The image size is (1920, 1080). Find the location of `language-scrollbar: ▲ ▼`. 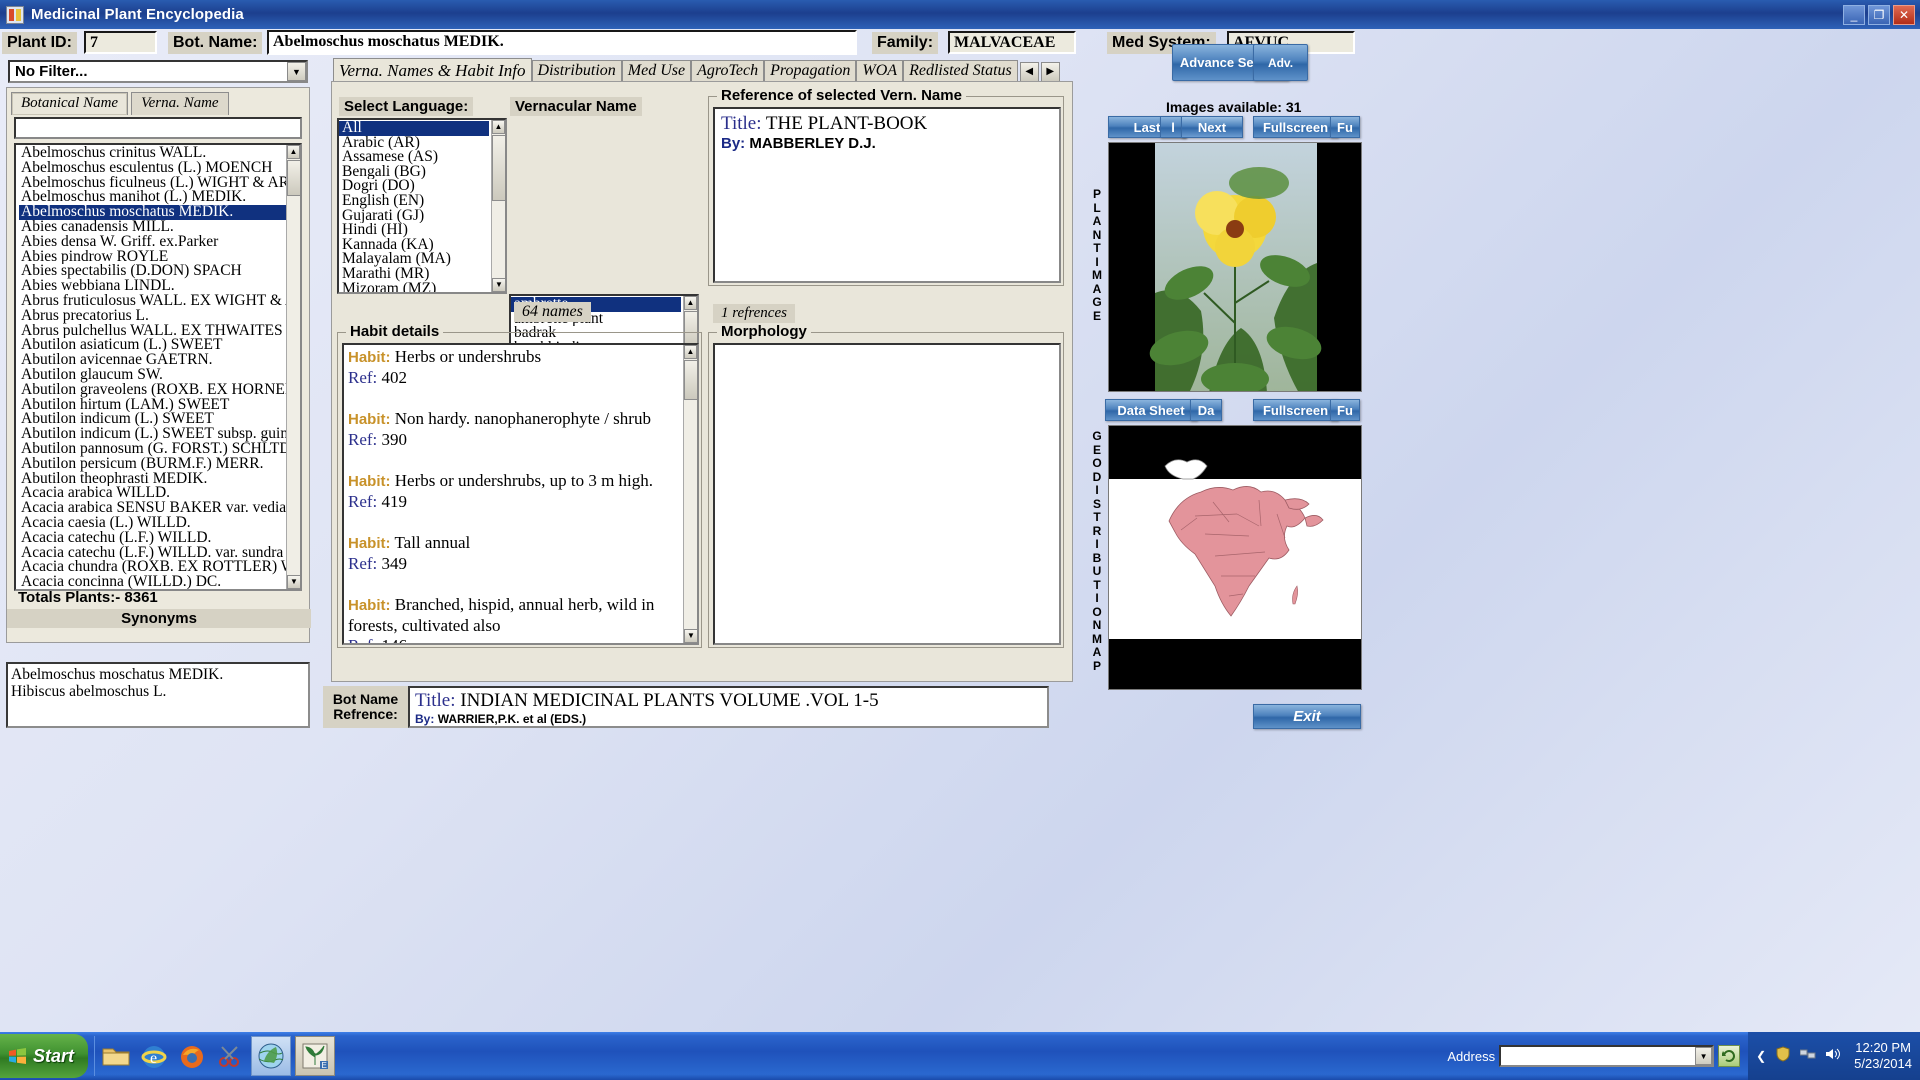

language-scrollbar: ▲ ▼ is located at coordinates (498, 206).